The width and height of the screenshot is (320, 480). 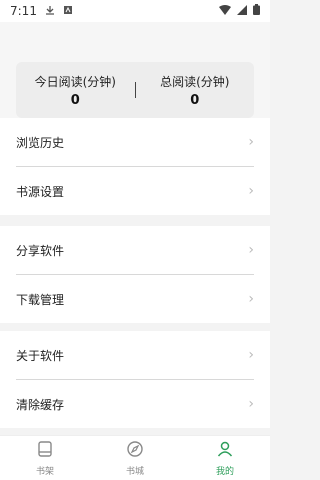 I want to click on today-reading-stat: 今日阅读(分钟) 0, so click(x=75, y=90).